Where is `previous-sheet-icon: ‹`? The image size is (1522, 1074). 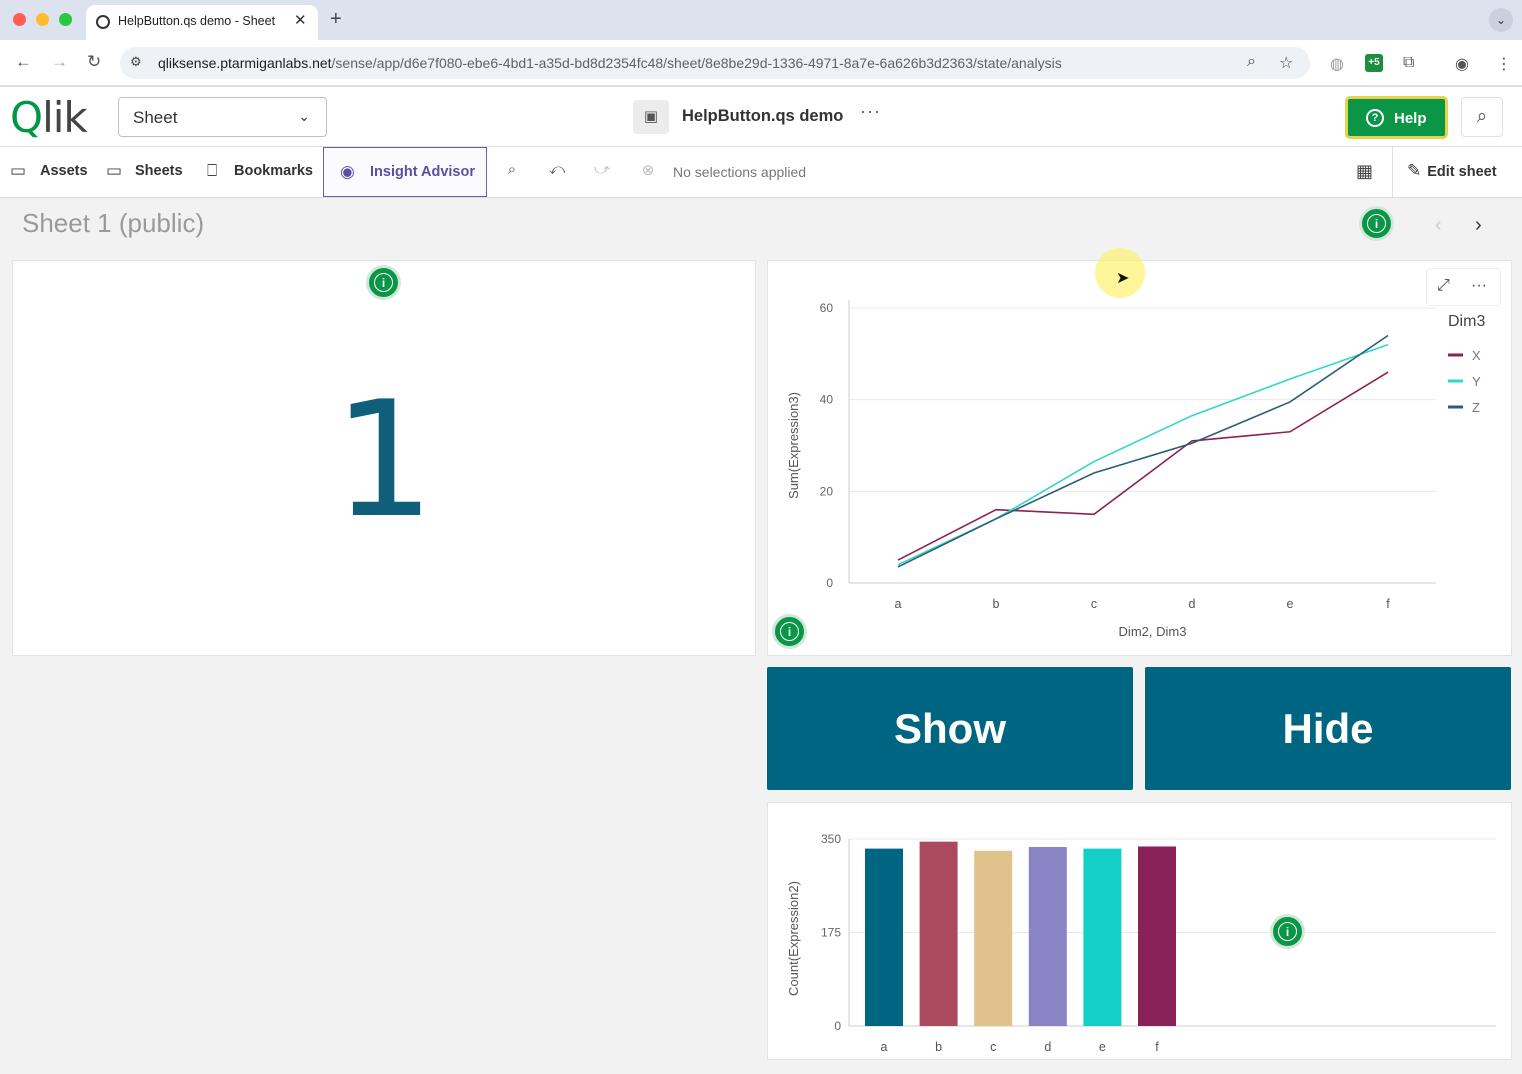
previous-sheet-icon: ‹ is located at coordinates (1438, 225).